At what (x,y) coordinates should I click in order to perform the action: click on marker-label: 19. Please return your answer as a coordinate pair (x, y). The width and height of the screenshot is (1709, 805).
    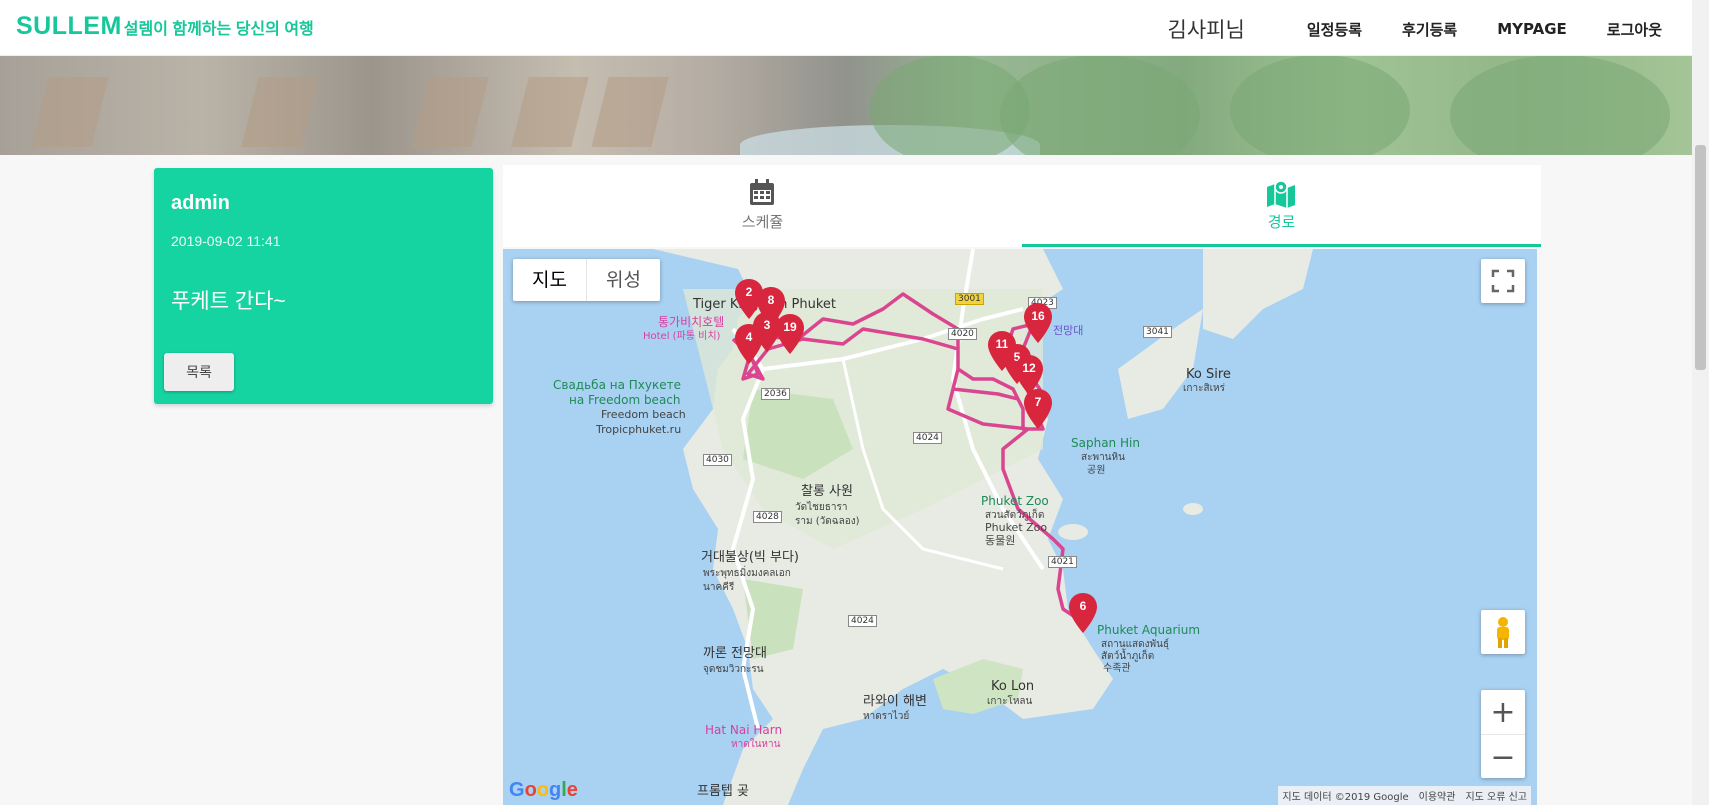
    Looking at the image, I should click on (790, 327).